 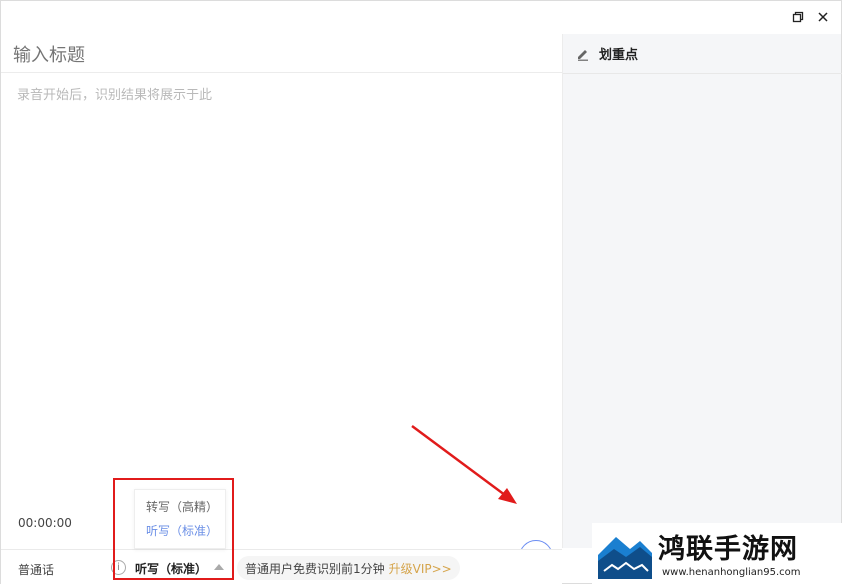 What do you see at coordinates (281, 72) in the screenshot?
I see `divider` at bounding box center [281, 72].